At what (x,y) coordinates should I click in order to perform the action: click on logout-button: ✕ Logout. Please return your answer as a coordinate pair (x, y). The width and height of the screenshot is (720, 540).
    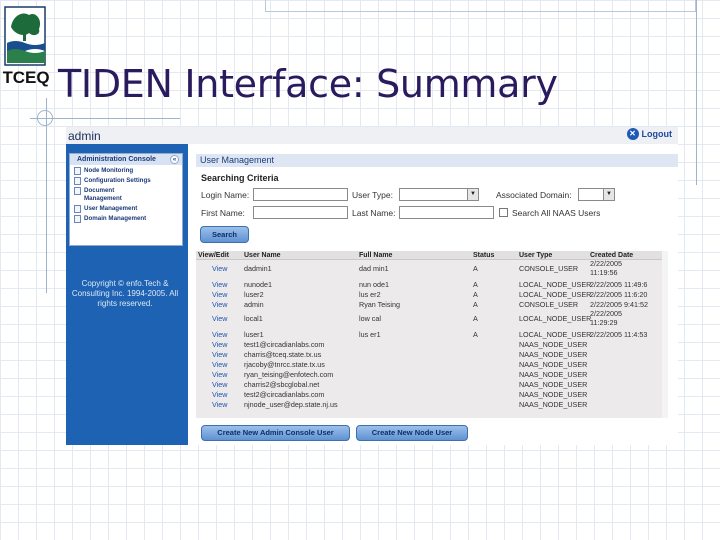
    Looking at the image, I should click on (649, 134).